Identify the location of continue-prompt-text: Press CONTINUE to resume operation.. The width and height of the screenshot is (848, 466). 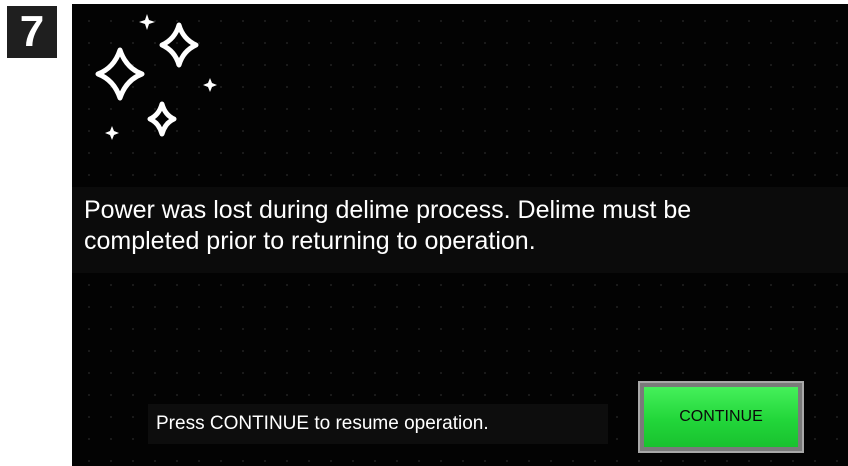
(322, 423).